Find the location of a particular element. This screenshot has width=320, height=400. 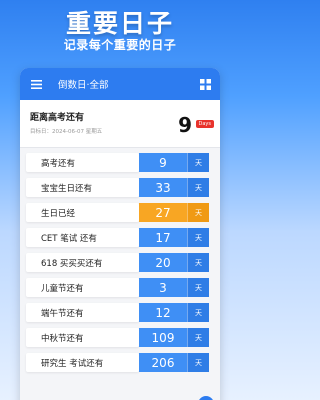

featured-days-count: 9 is located at coordinates (185, 125).